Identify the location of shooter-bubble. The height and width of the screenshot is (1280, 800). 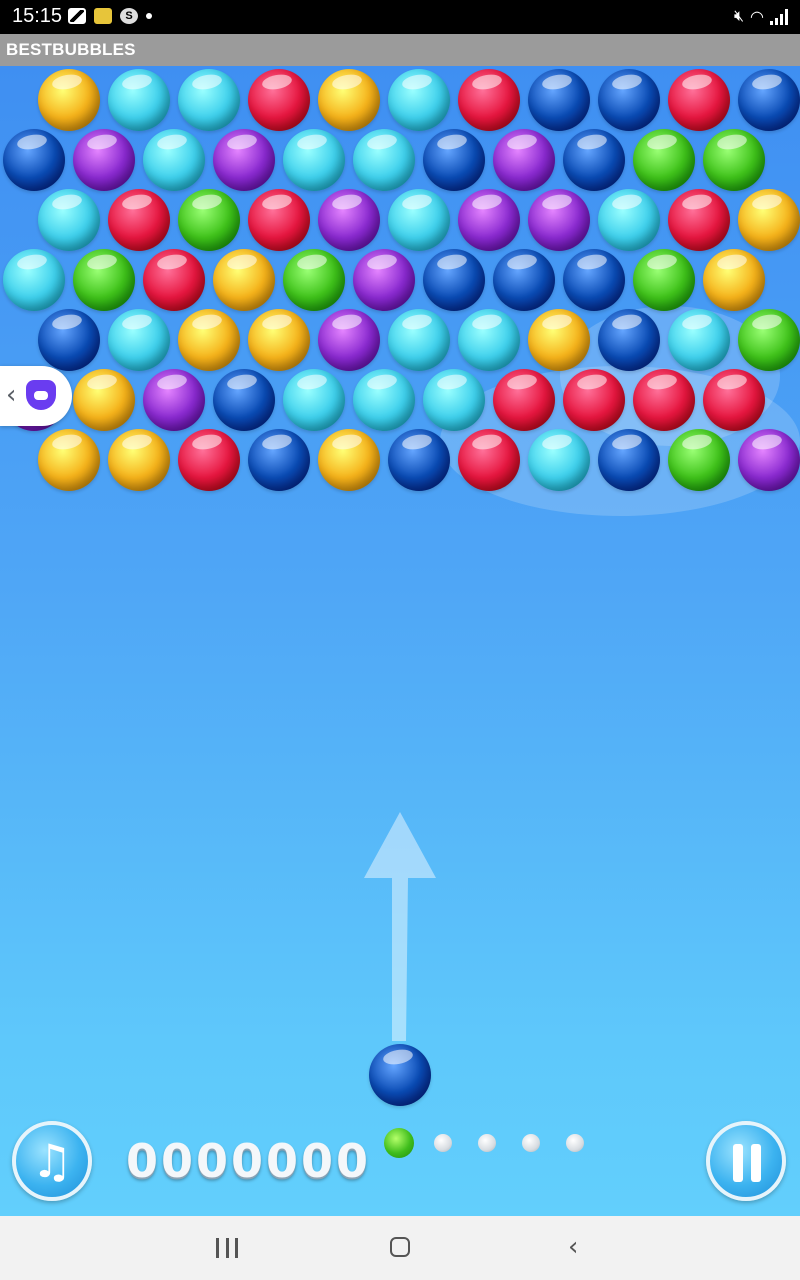
(400, 1075).